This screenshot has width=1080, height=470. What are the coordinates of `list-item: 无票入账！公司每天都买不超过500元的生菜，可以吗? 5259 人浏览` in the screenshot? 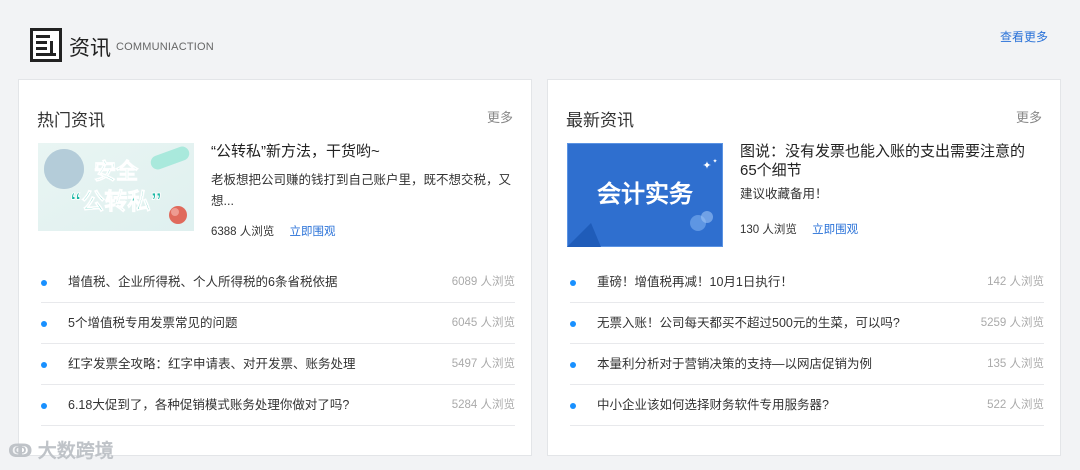 It's located at (807, 323).